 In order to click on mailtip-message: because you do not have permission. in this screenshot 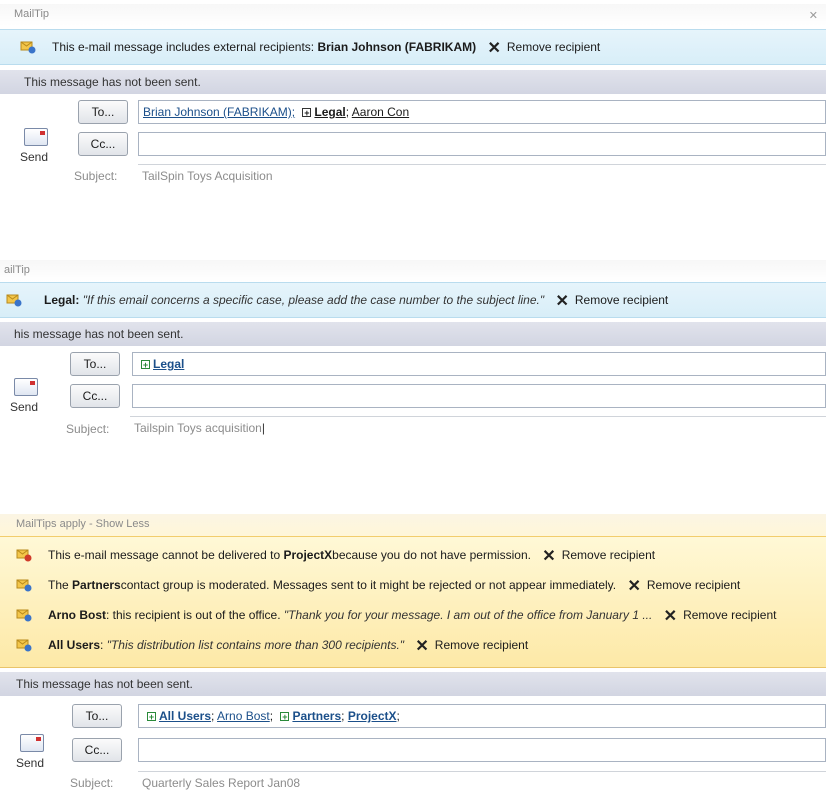, I will do `click(431, 555)`.